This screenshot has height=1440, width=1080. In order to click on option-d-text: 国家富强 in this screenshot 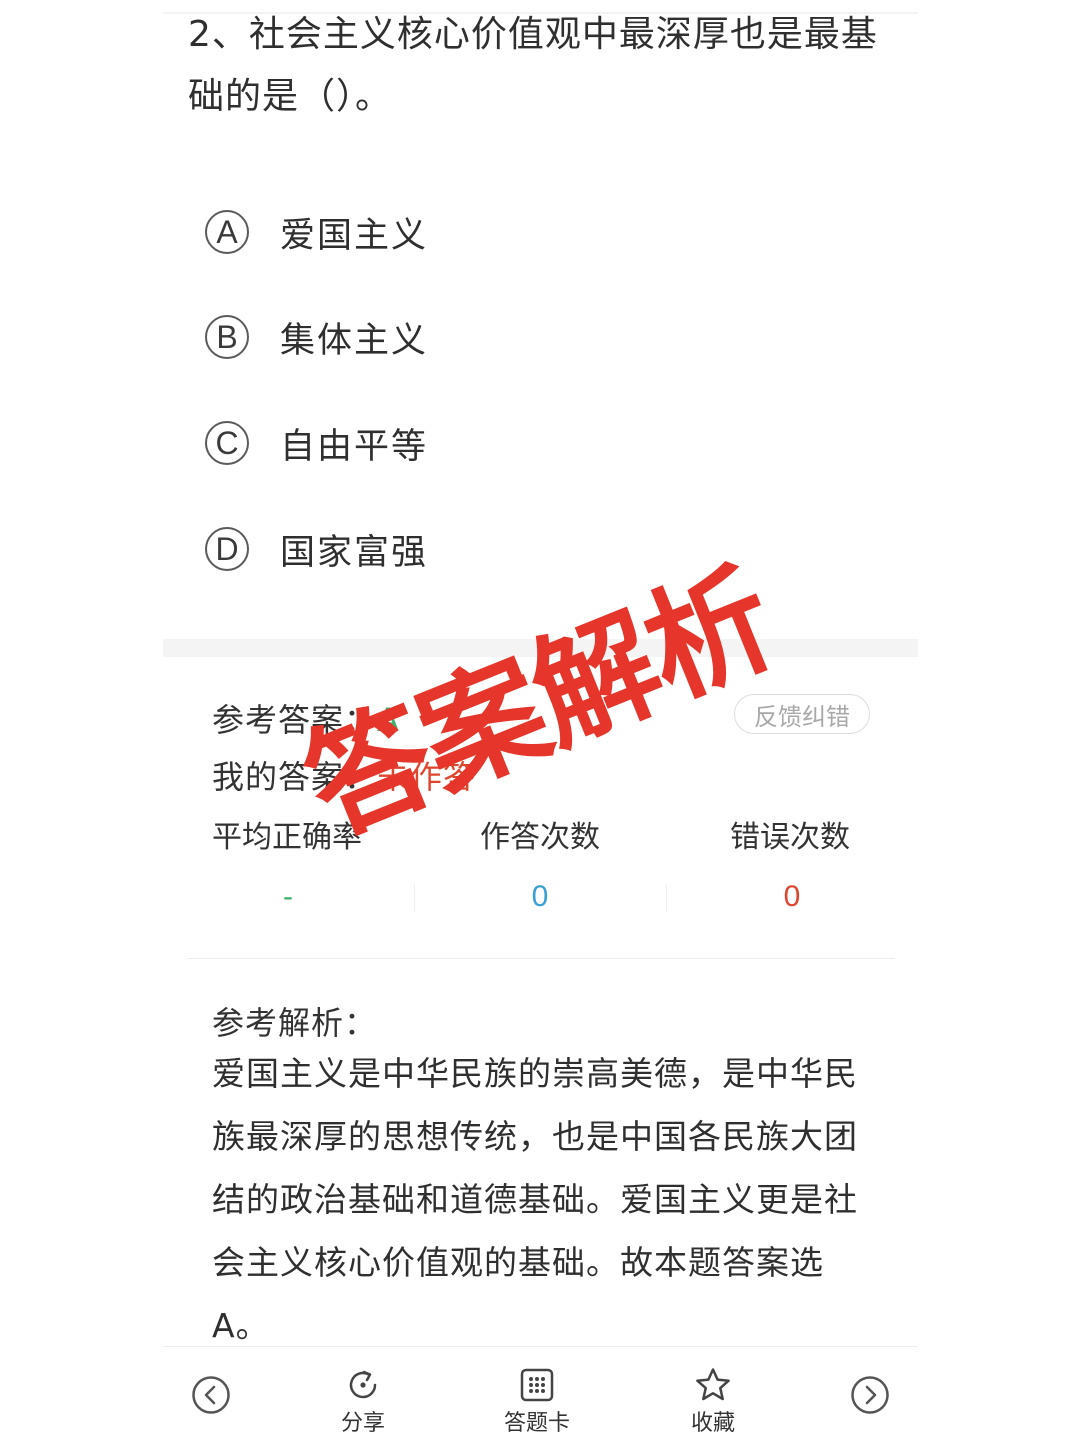, I will do `click(354, 552)`.